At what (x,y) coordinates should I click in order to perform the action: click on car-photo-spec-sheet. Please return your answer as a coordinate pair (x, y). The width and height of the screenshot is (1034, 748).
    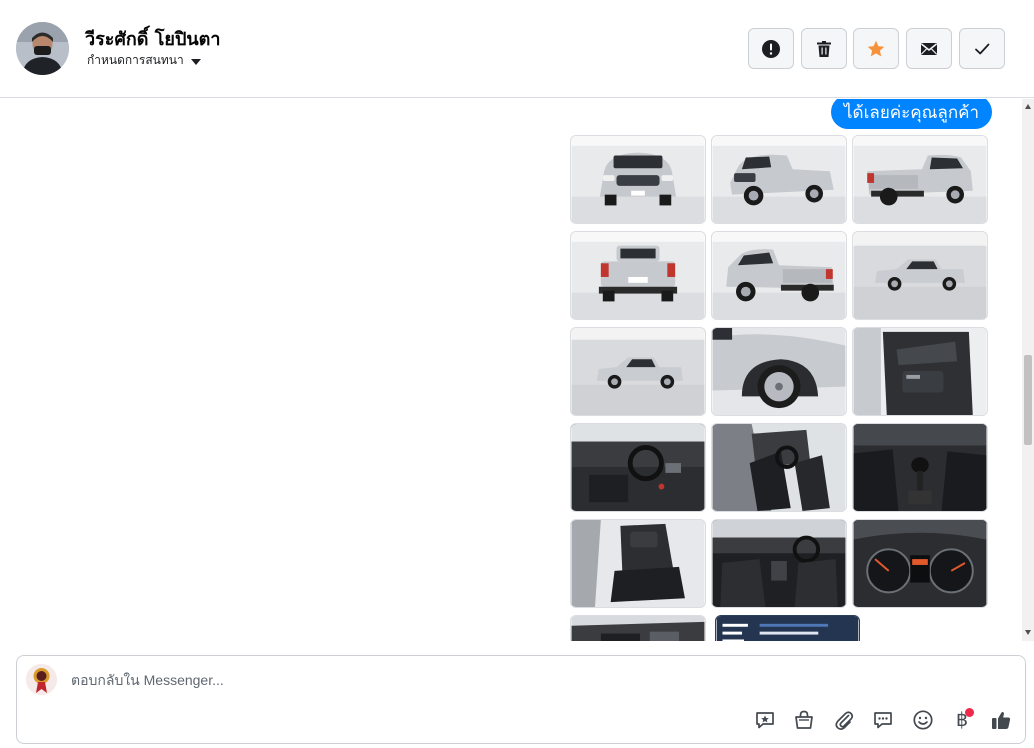
    Looking at the image, I should click on (787, 628).